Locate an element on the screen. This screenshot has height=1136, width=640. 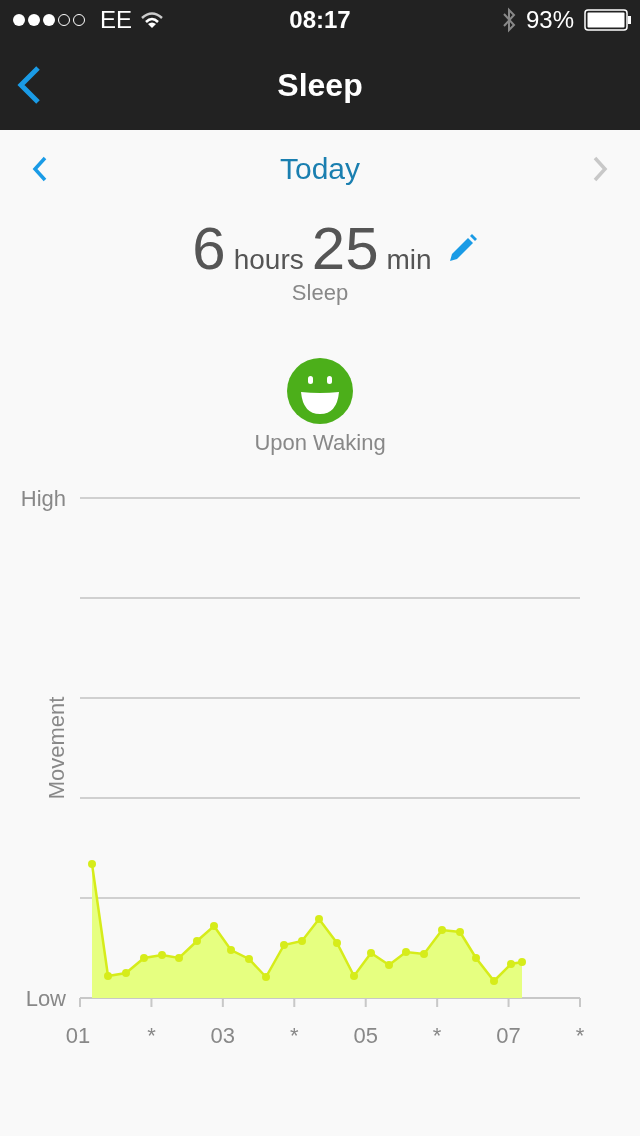
back-chevron-icon is located at coordinates (29, 85).